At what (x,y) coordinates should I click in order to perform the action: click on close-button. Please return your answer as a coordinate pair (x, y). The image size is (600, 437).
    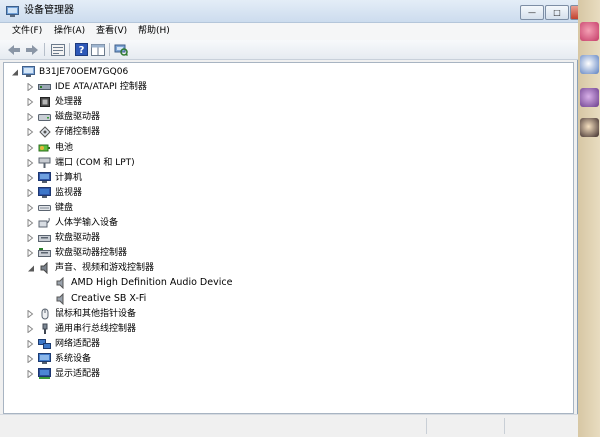
    Looking at the image, I should click on (574, 12).